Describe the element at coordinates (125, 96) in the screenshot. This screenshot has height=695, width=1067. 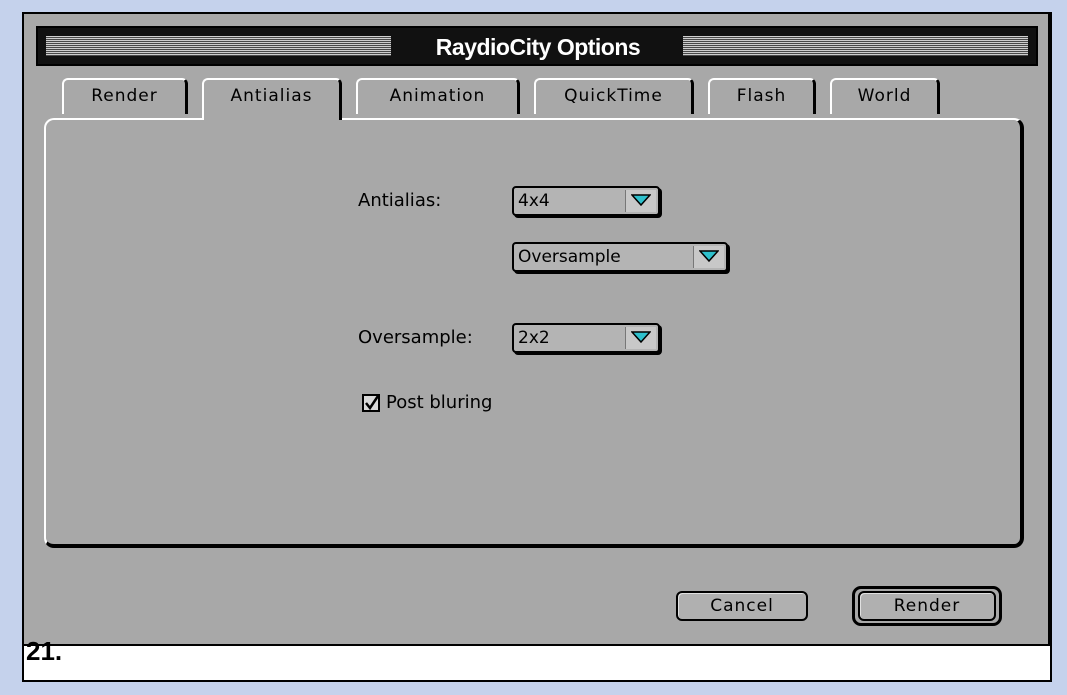
I see `tab-render: Render` at that location.